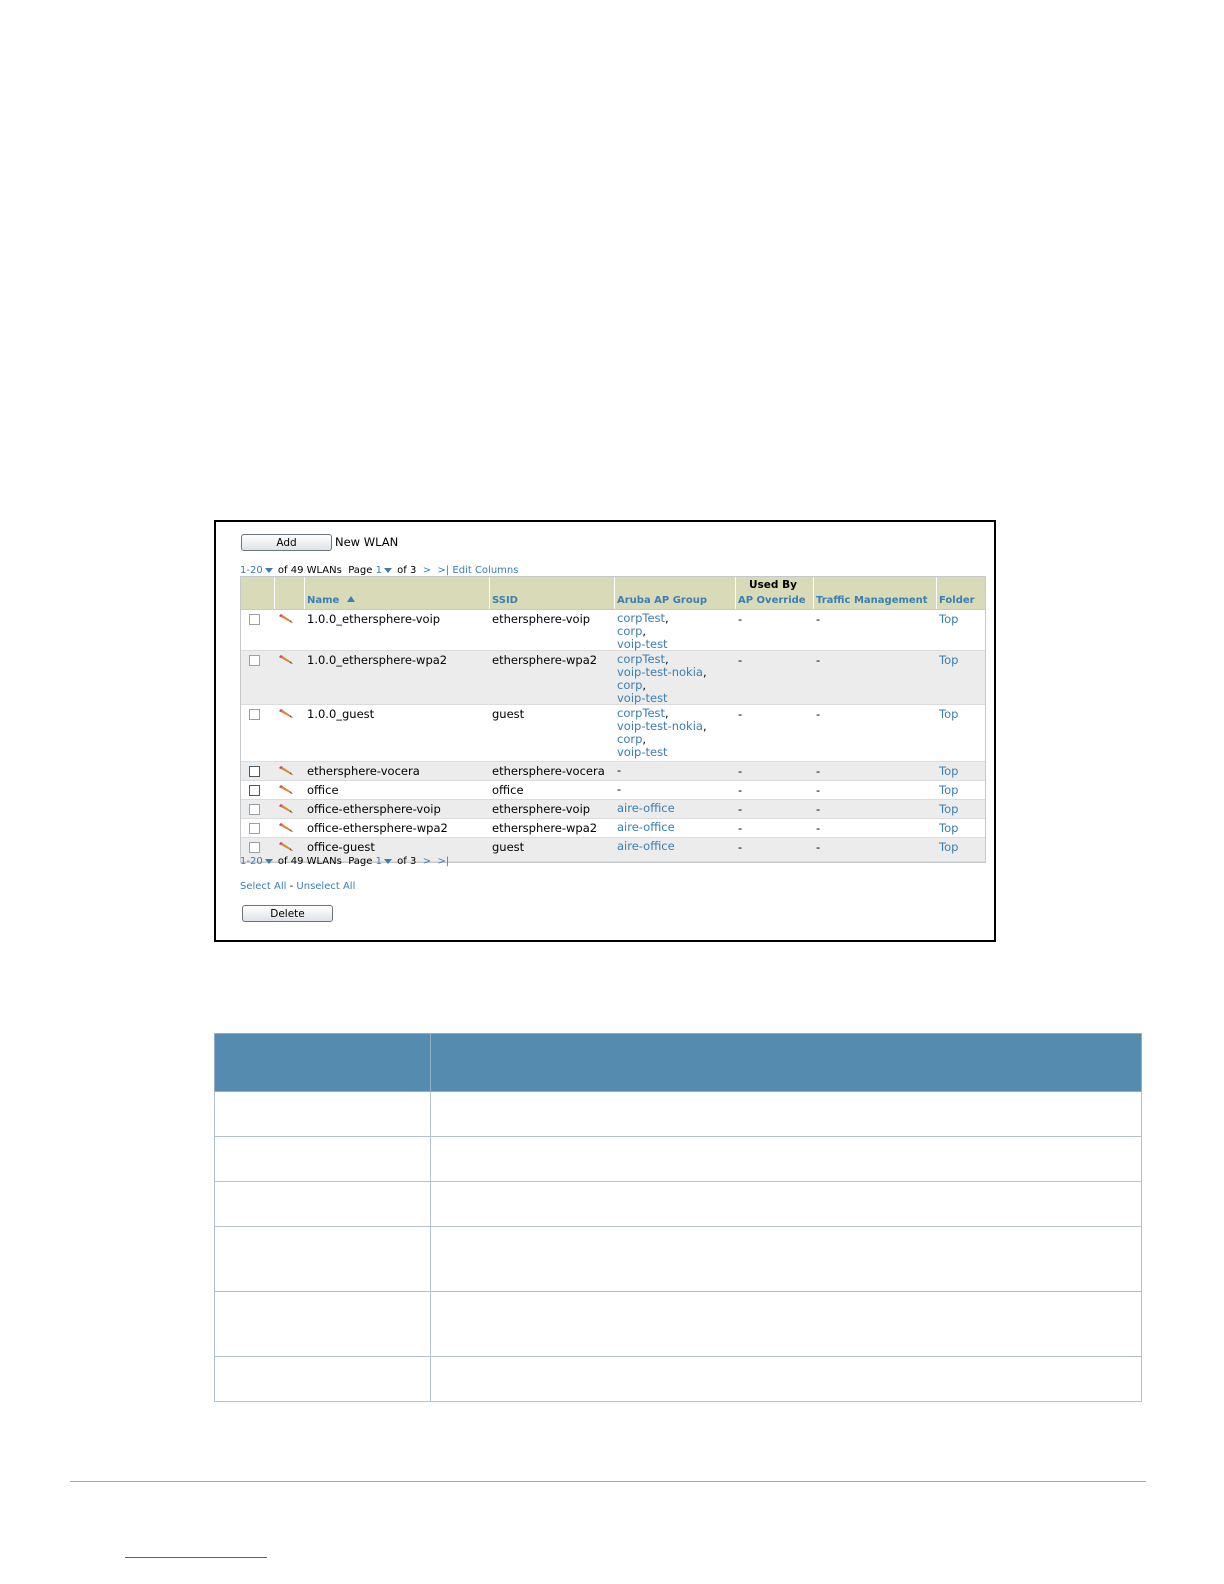 The image size is (1224, 1584). Describe the element at coordinates (772, 600) in the screenshot. I see `column-ap-override: AP Override` at that location.